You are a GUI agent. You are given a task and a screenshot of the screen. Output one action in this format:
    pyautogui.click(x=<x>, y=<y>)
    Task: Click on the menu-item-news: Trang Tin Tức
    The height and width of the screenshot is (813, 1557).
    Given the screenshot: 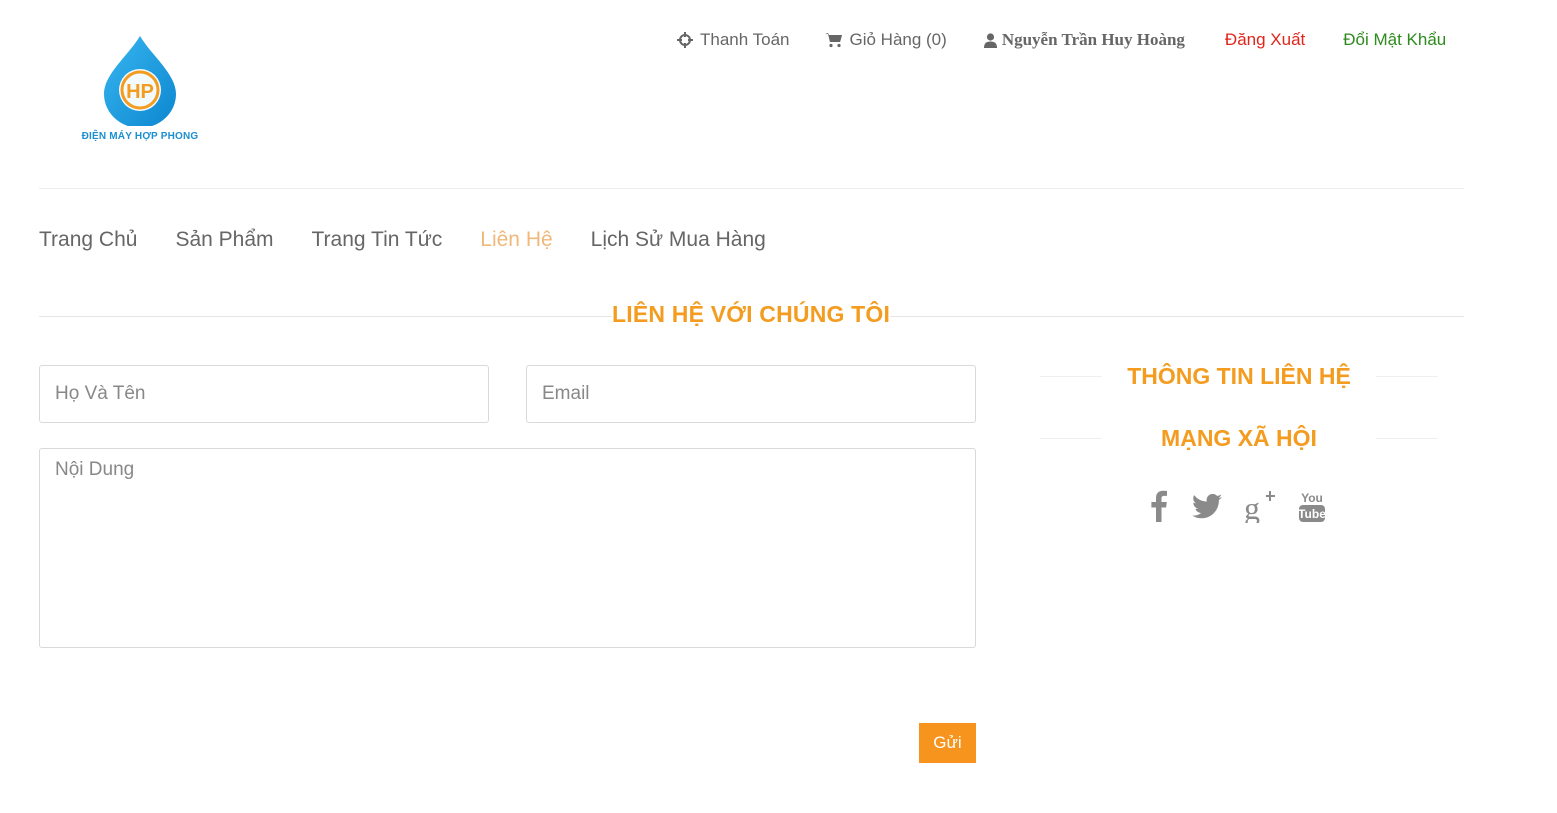 What is the action you would take?
    pyautogui.click(x=377, y=240)
    